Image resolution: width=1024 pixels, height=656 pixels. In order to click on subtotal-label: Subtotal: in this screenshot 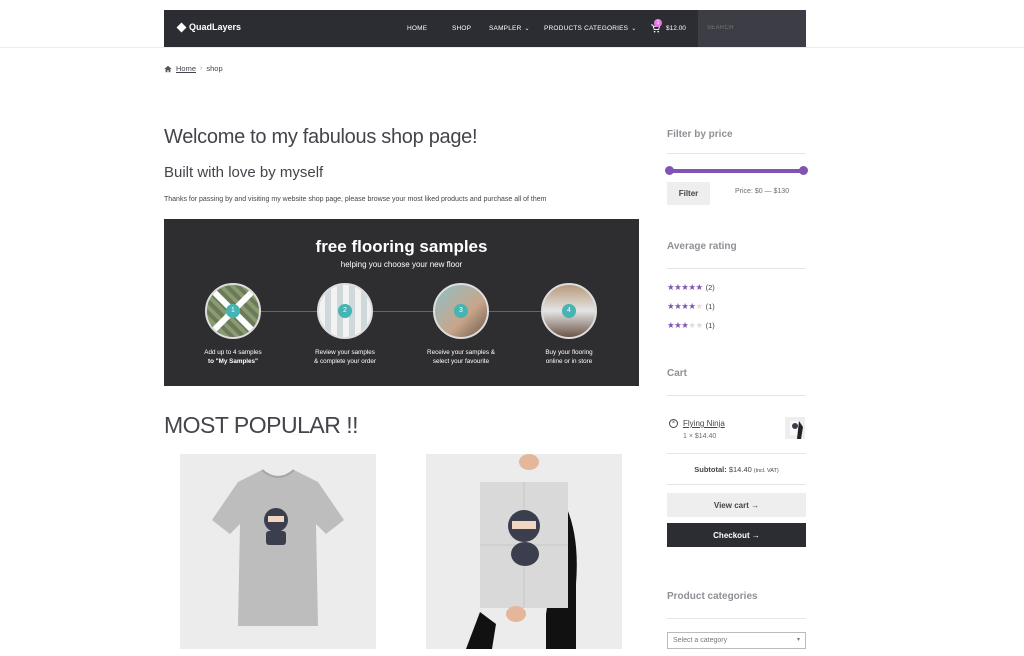, I will do `click(710, 469)`.